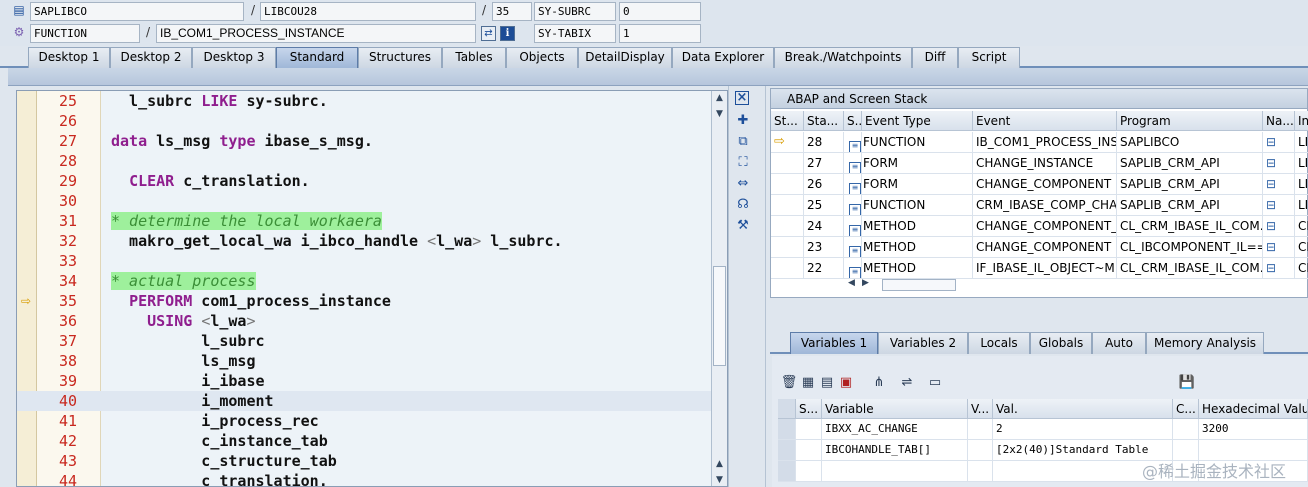 This screenshot has height=487, width=1308. Describe the element at coordinates (917, 121) in the screenshot. I see `stack-col-event-type: Event Type` at that location.